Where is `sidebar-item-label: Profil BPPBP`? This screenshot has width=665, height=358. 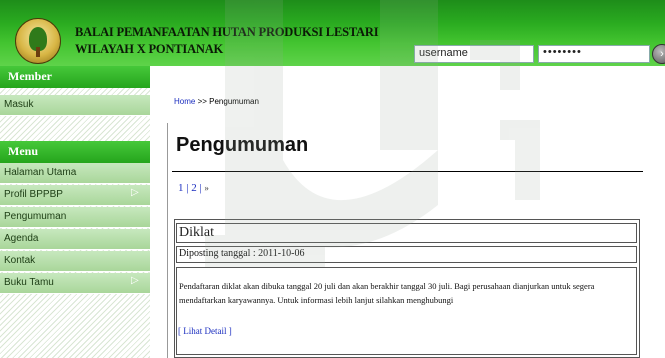
sidebar-item-label: Profil BPPBP is located at coordinates (33, 194).